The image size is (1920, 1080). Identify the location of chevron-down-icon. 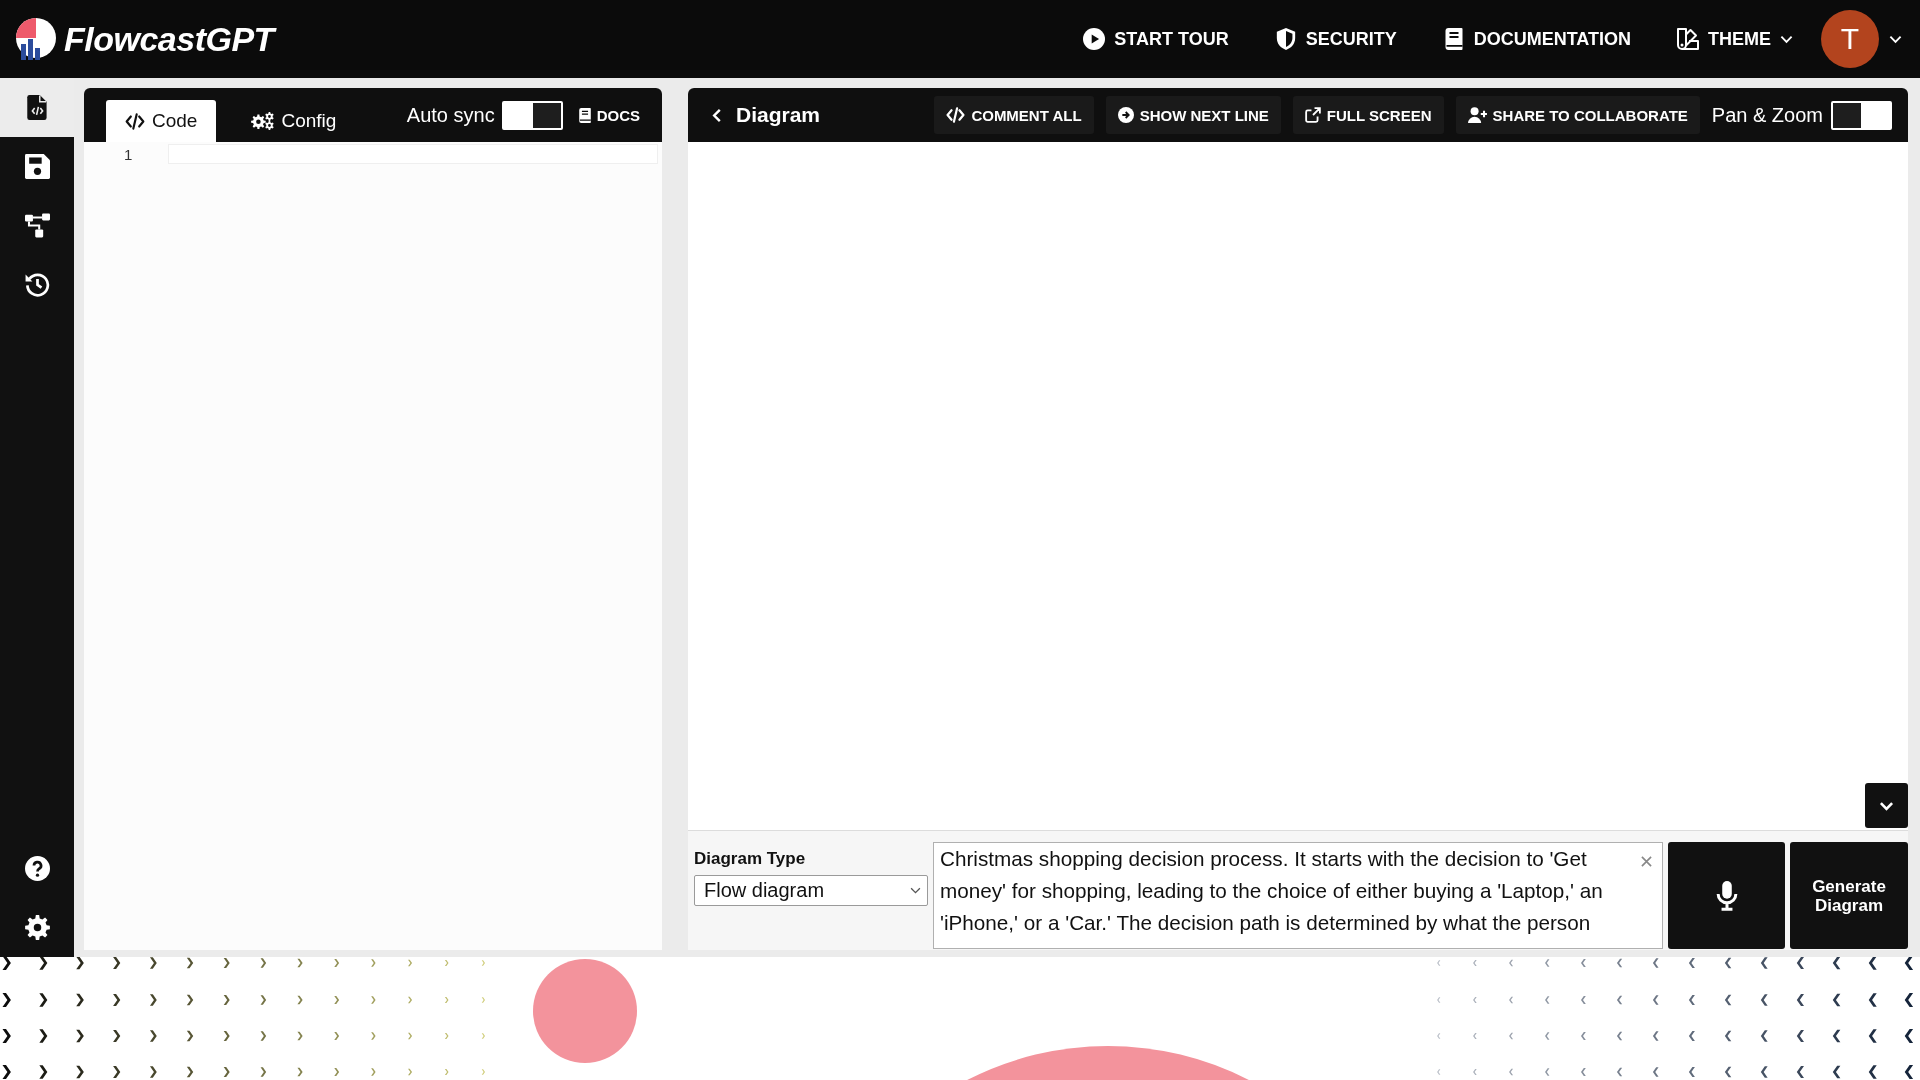
(1886, 805).